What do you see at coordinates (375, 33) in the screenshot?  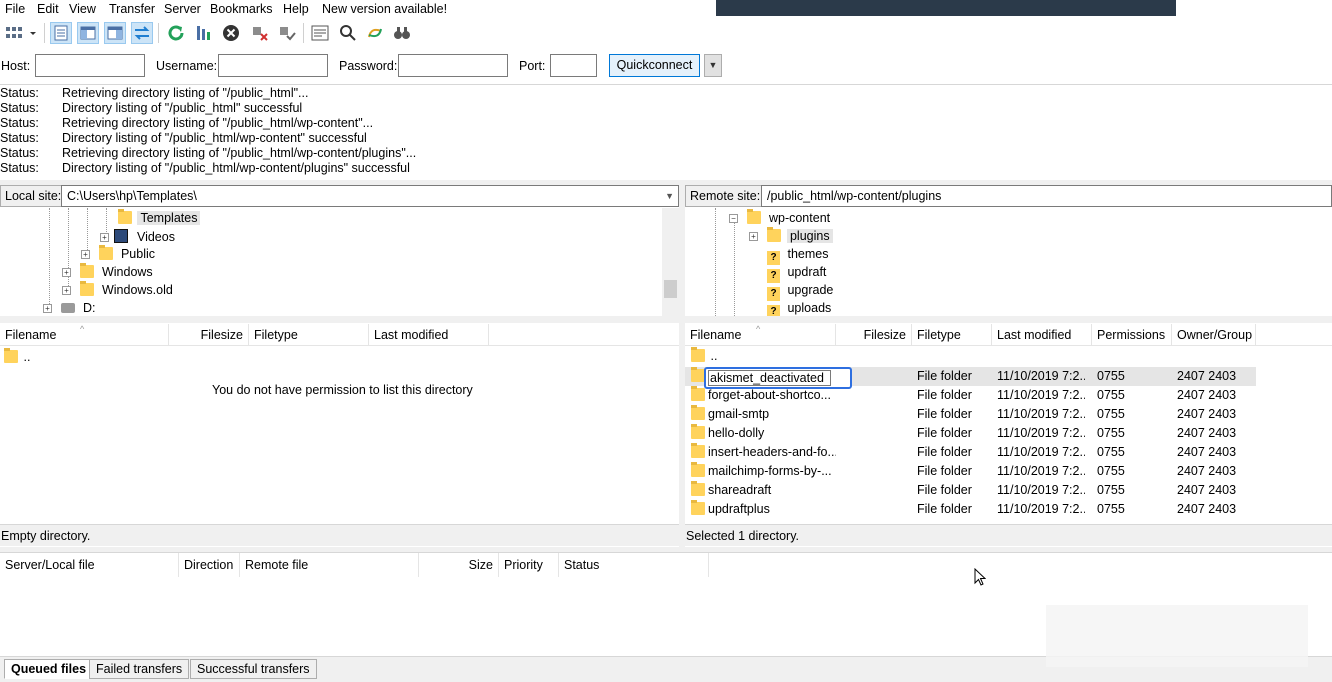 I see `sync-browsing-icon` at bounding box center [375, 33].